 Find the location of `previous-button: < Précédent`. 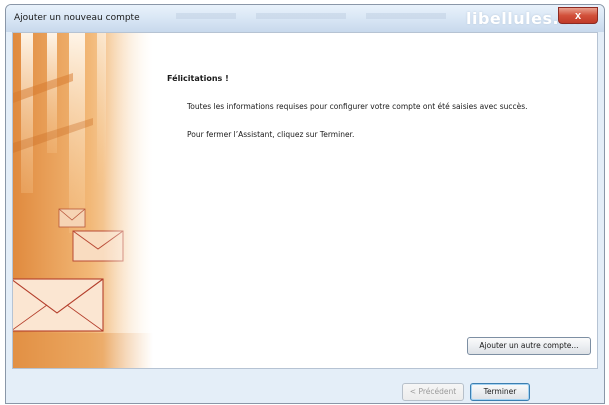

previous-button: < Précédent is located at coordinates (433, 392).